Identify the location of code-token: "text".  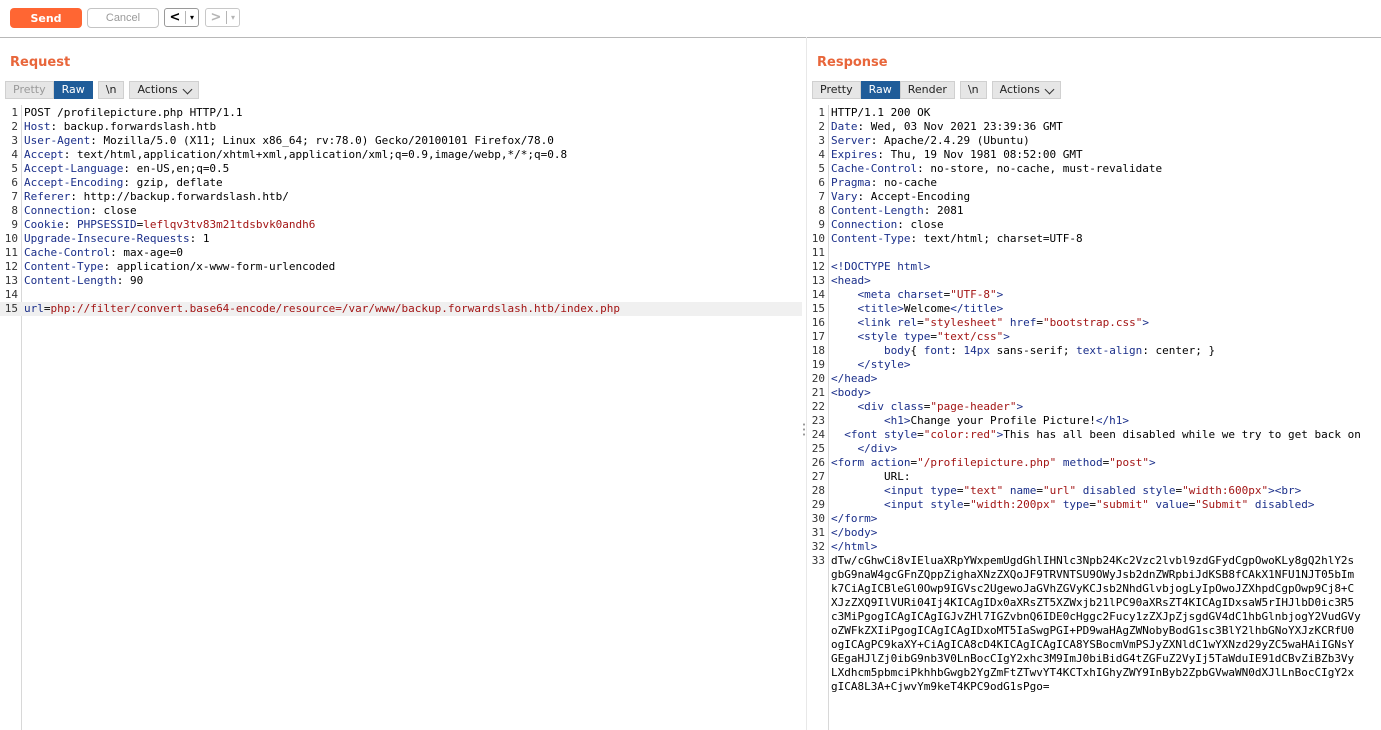
(983, 490).